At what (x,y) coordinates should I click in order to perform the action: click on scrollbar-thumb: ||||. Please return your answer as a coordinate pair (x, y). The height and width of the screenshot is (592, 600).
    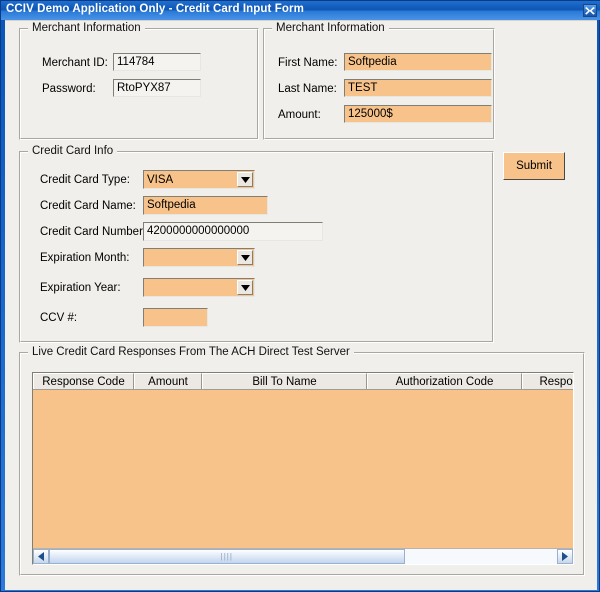
    Looking at the image, I should click on (227, 556).